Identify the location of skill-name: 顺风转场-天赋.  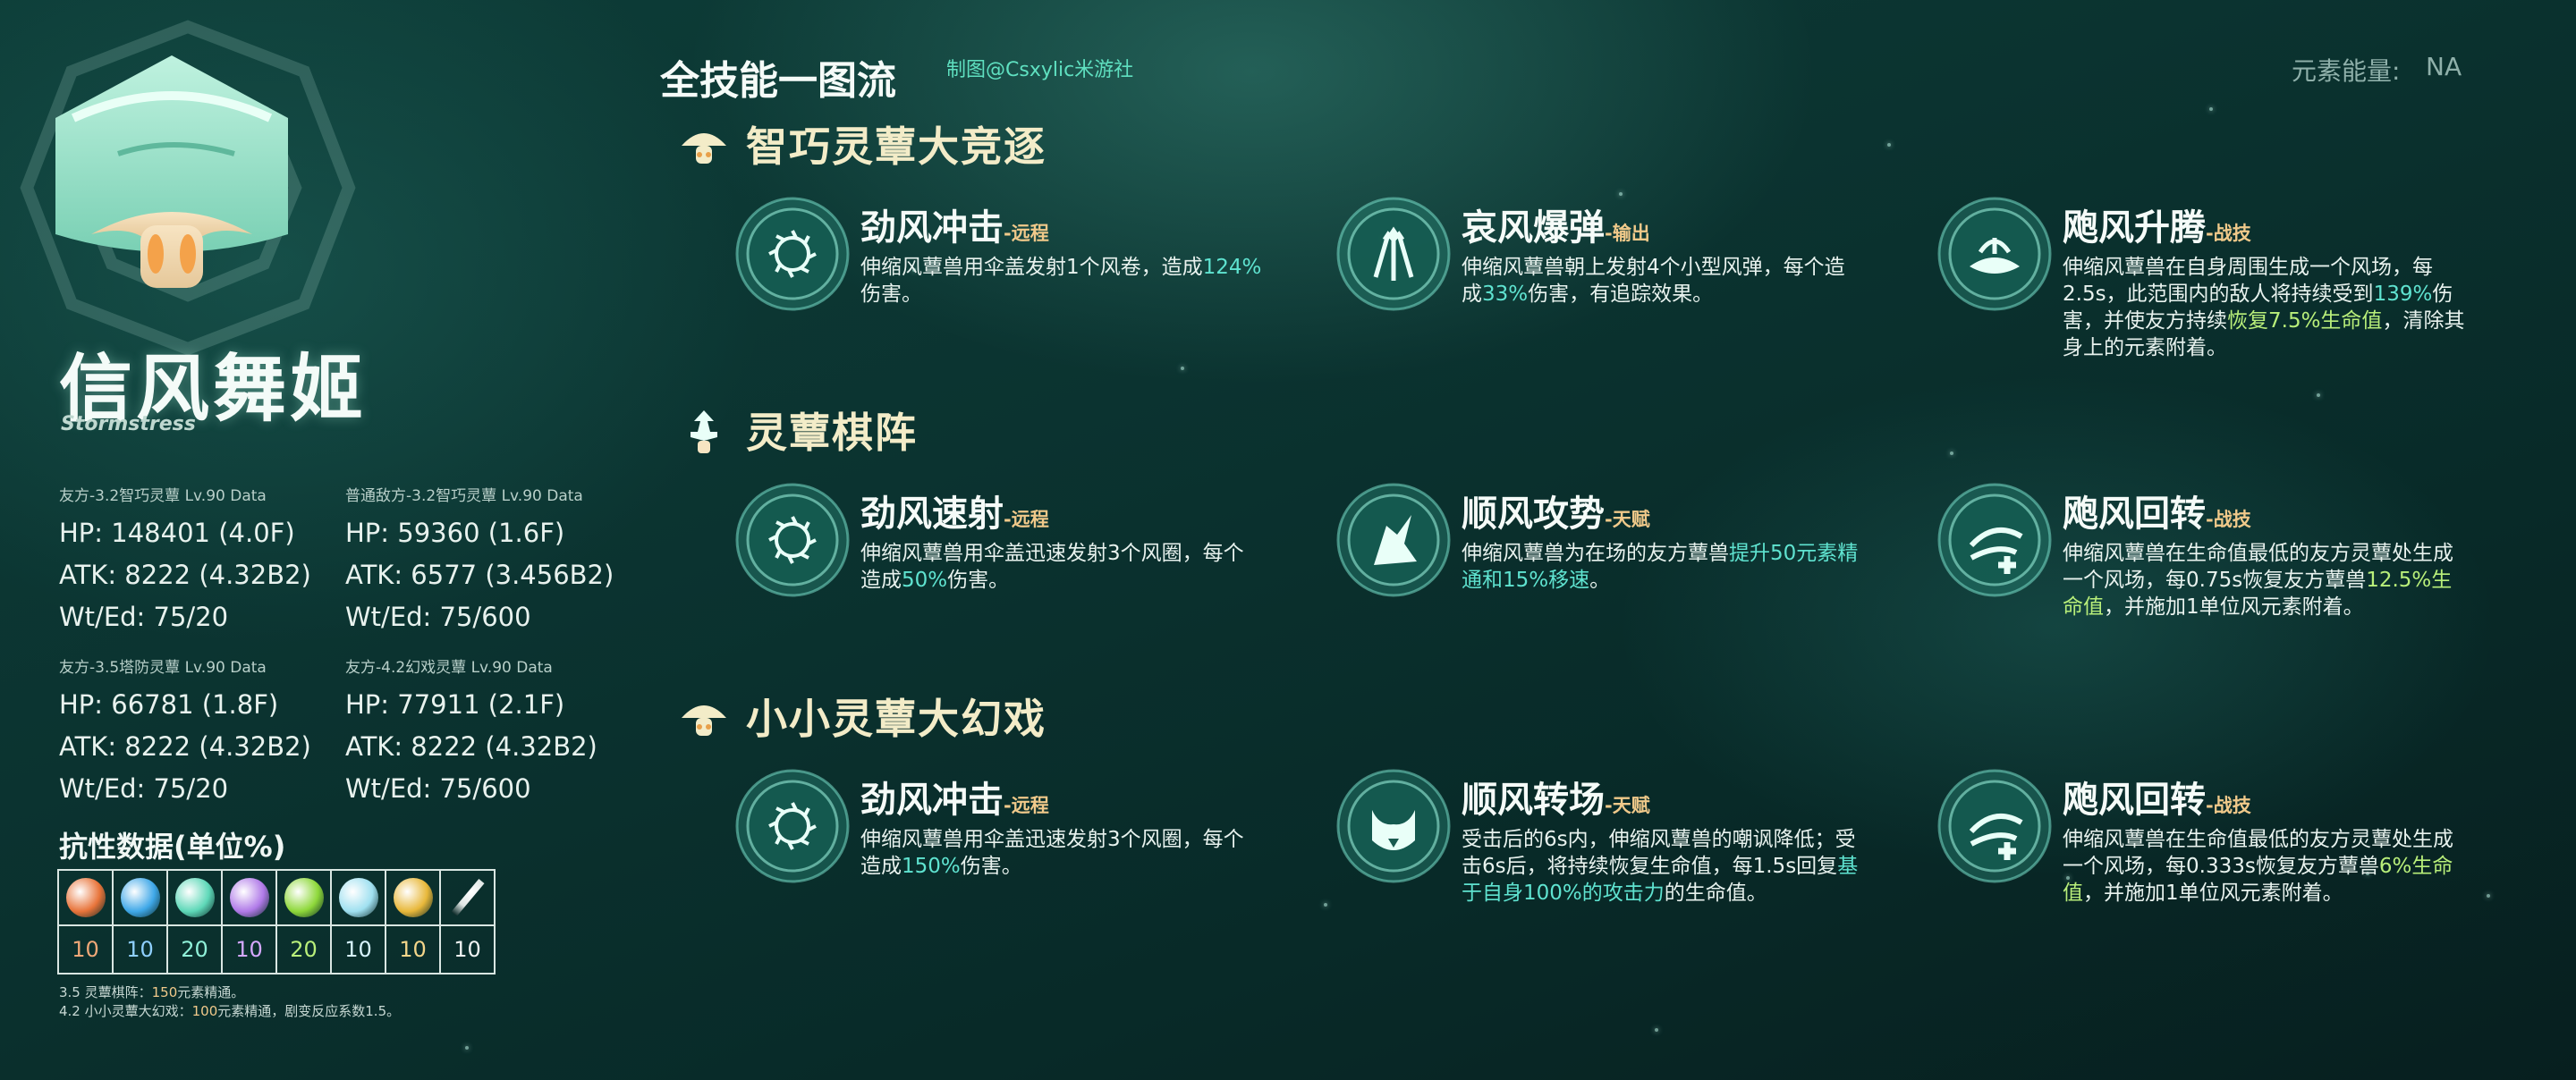
(1556, 800).